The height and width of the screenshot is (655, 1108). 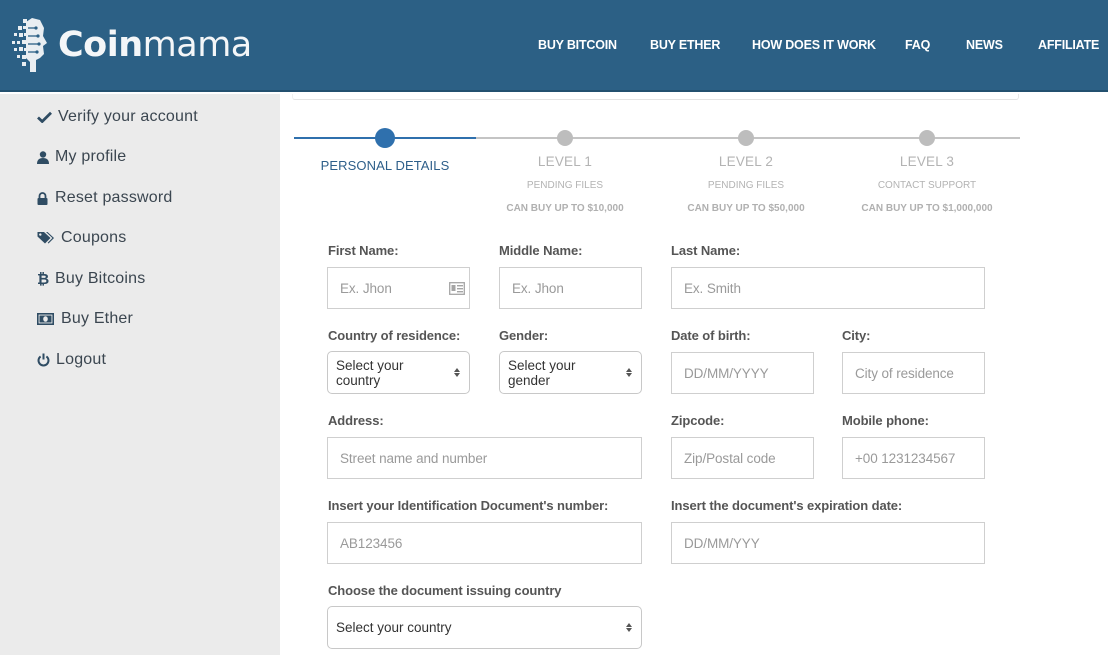 I want to click on city-placeholder: City of residence, so click(x=904, y=373).